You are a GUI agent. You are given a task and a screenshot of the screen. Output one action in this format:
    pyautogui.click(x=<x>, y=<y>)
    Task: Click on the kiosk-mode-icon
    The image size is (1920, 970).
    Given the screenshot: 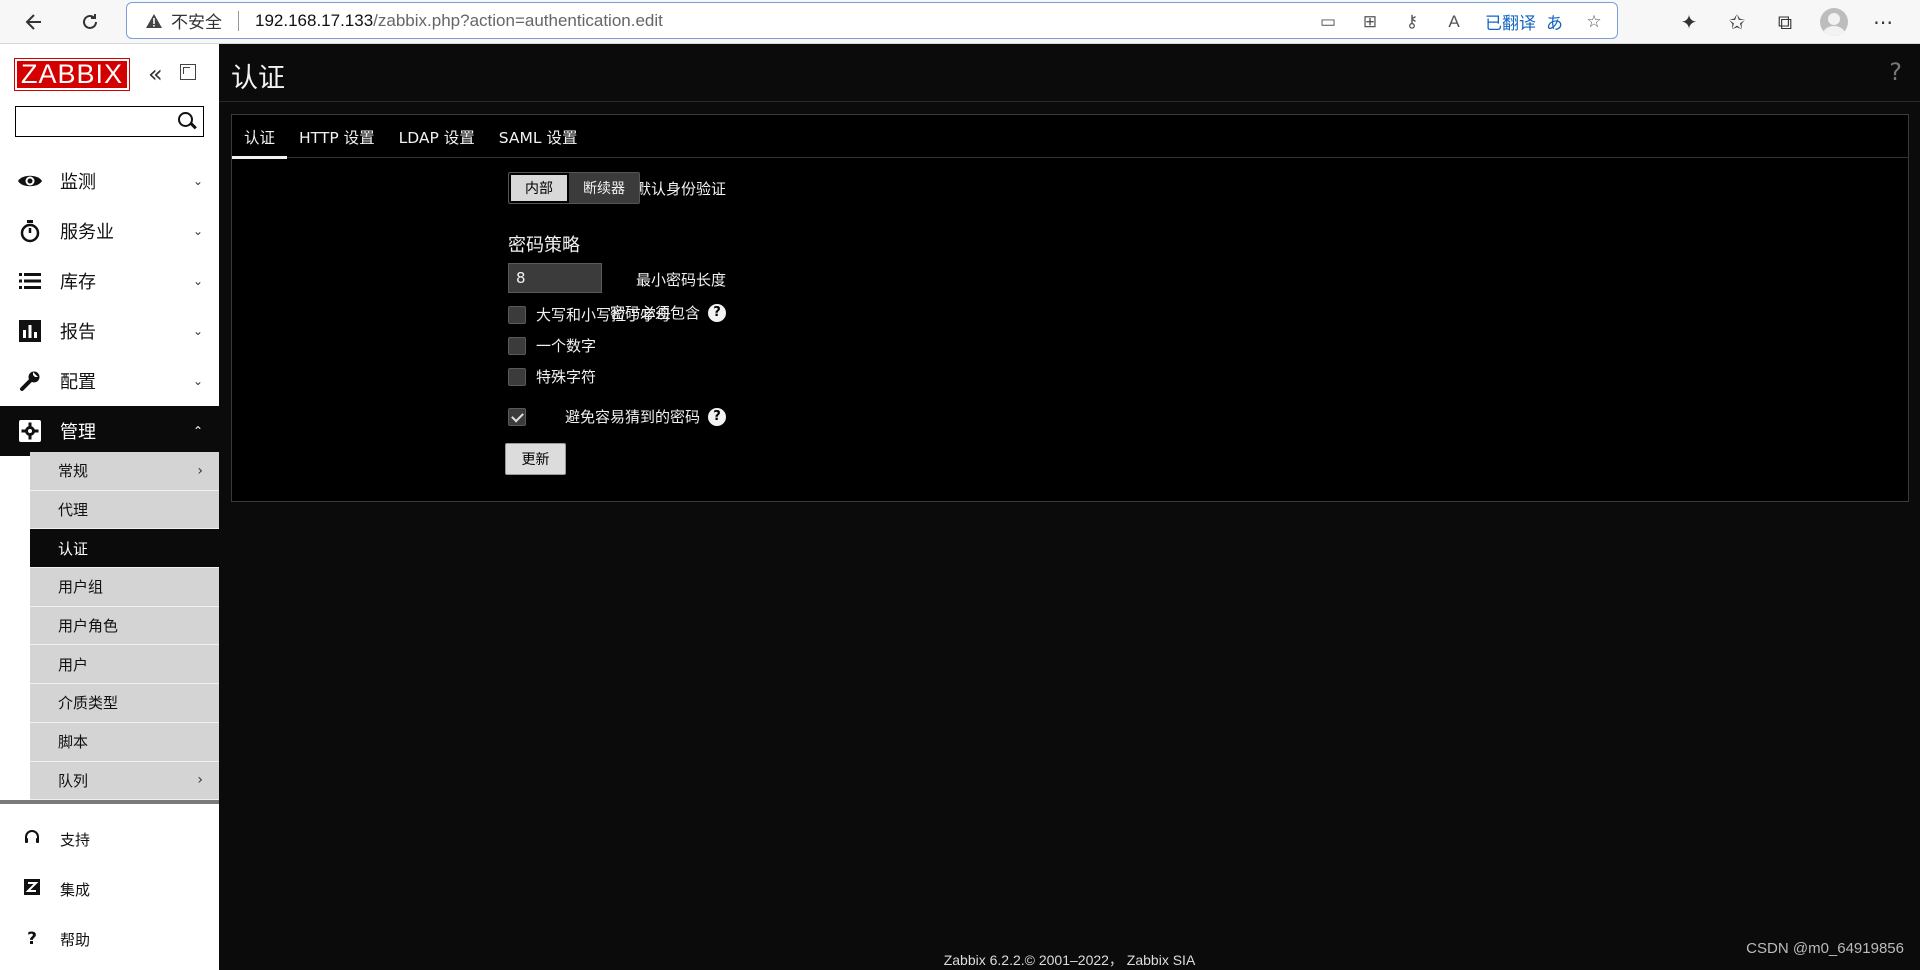 What is the action you would take?
    pyautogui.click(x=188, y=72)
    